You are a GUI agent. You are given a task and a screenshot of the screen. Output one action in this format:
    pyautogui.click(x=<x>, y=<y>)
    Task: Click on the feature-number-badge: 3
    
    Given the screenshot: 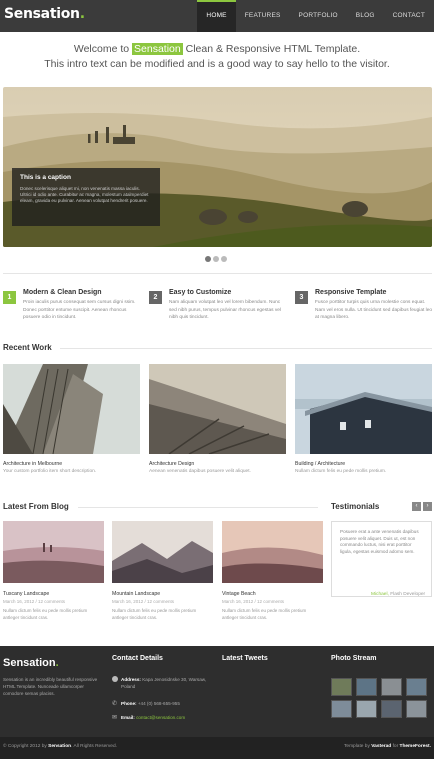 What is the action you would take?
    pyautogui.click(x=301, y=297)
    